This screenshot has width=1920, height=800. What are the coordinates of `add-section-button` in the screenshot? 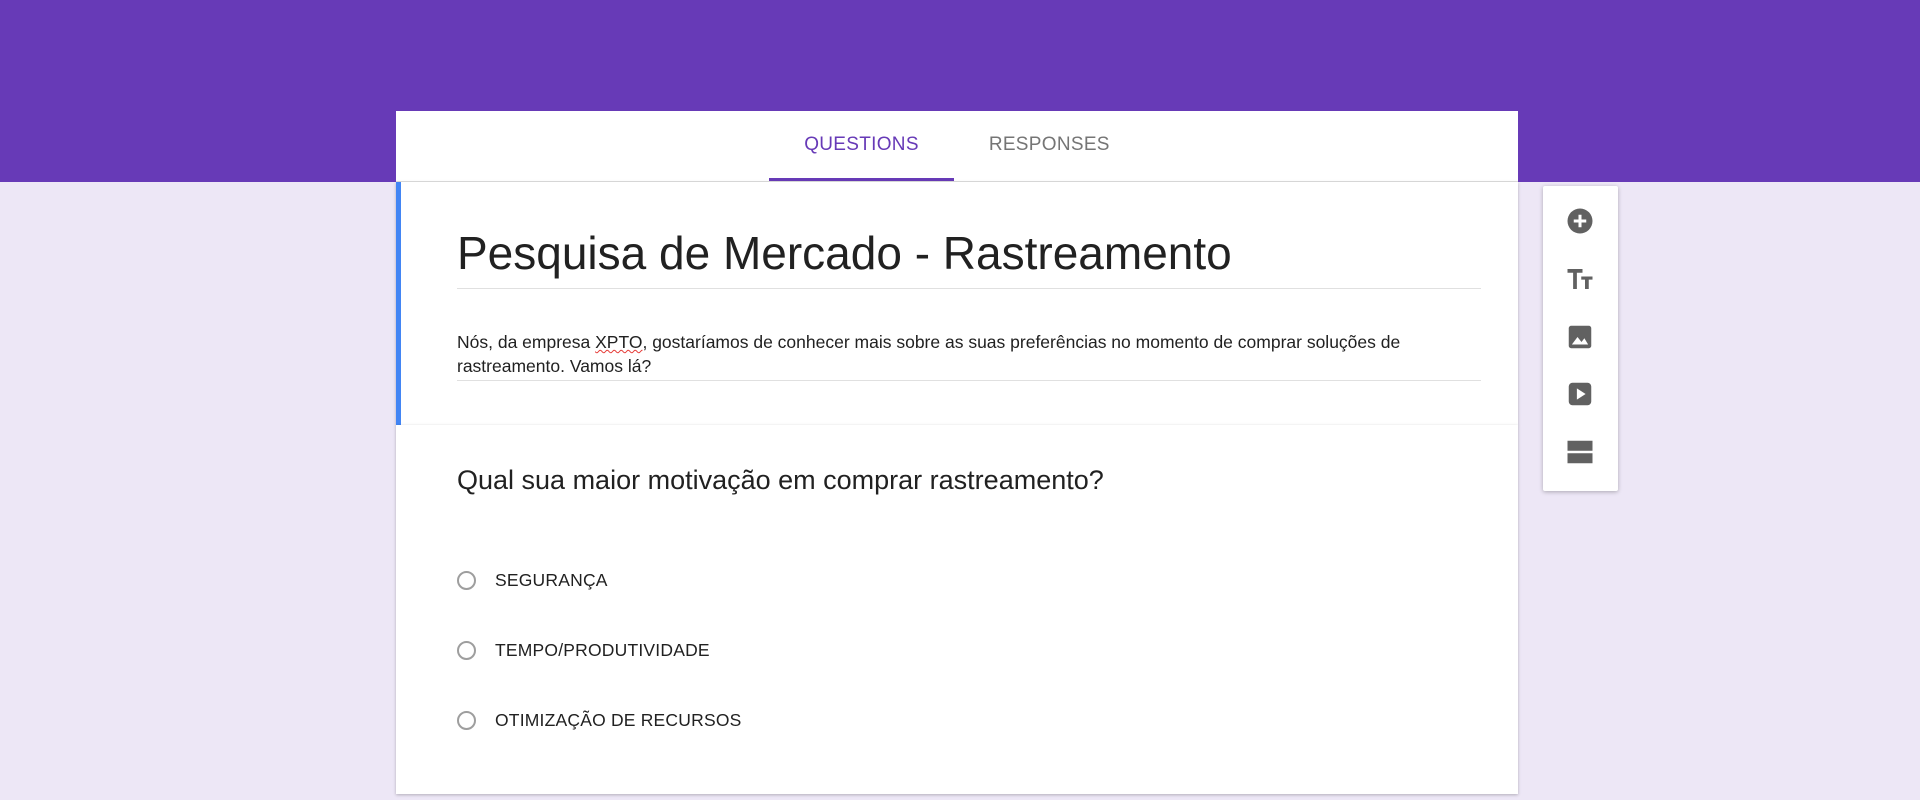 It's located at (1580, 452).